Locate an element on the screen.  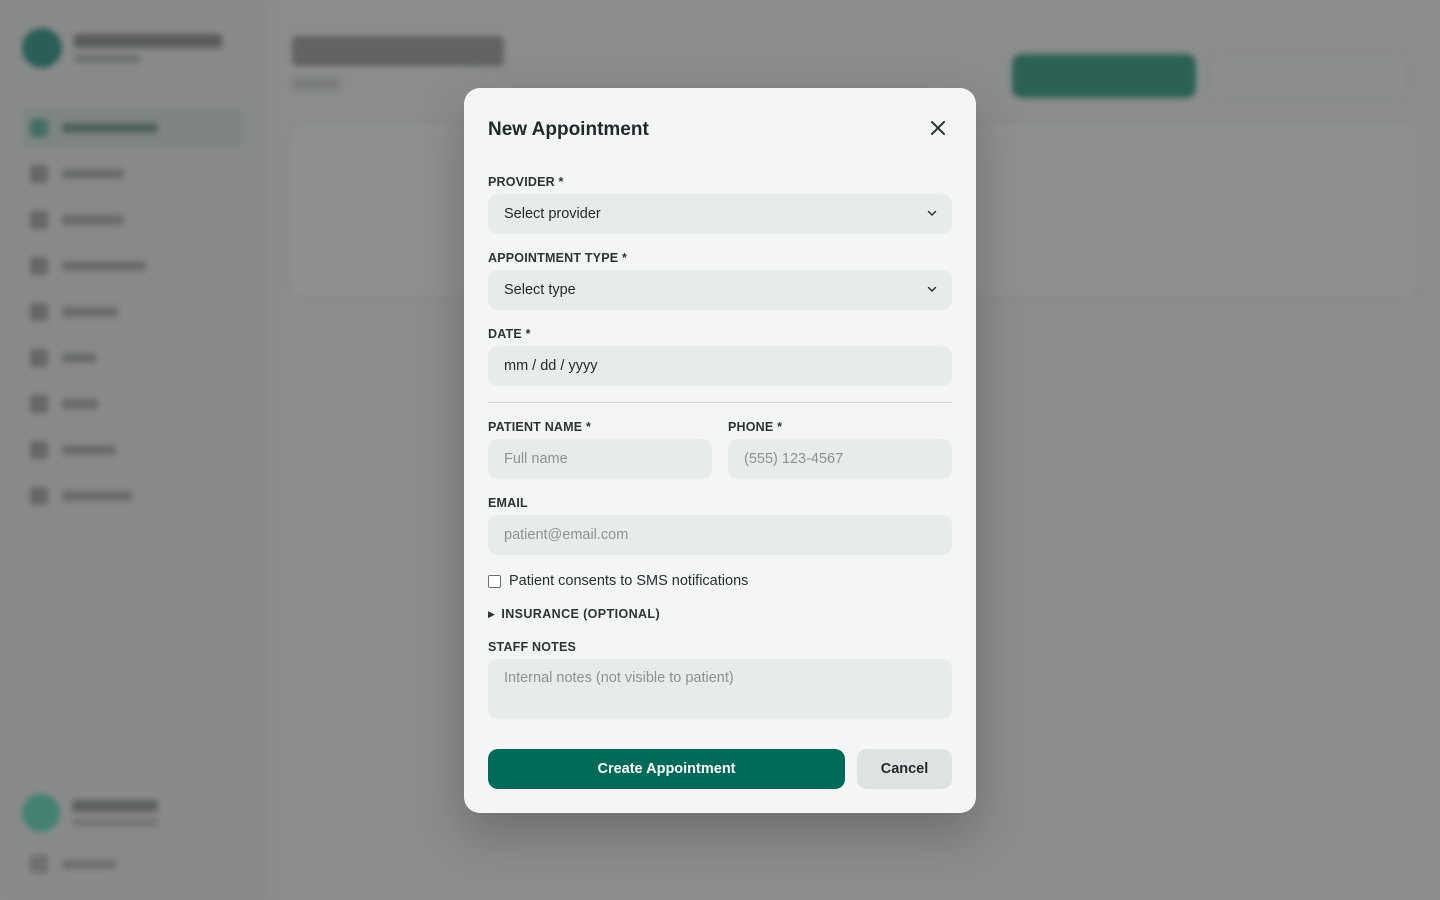
close-icon is located at coordinates (938, 128).